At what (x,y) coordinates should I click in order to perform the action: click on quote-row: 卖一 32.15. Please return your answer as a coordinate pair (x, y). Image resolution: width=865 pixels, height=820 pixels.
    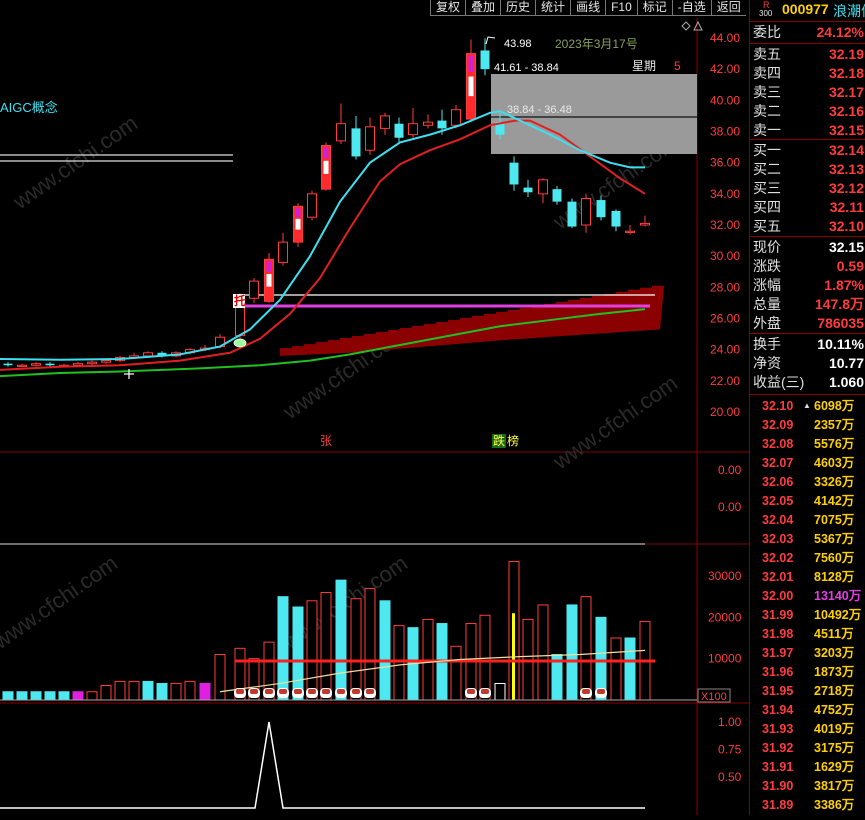
    Looking at the image, I should click on (807, 130).